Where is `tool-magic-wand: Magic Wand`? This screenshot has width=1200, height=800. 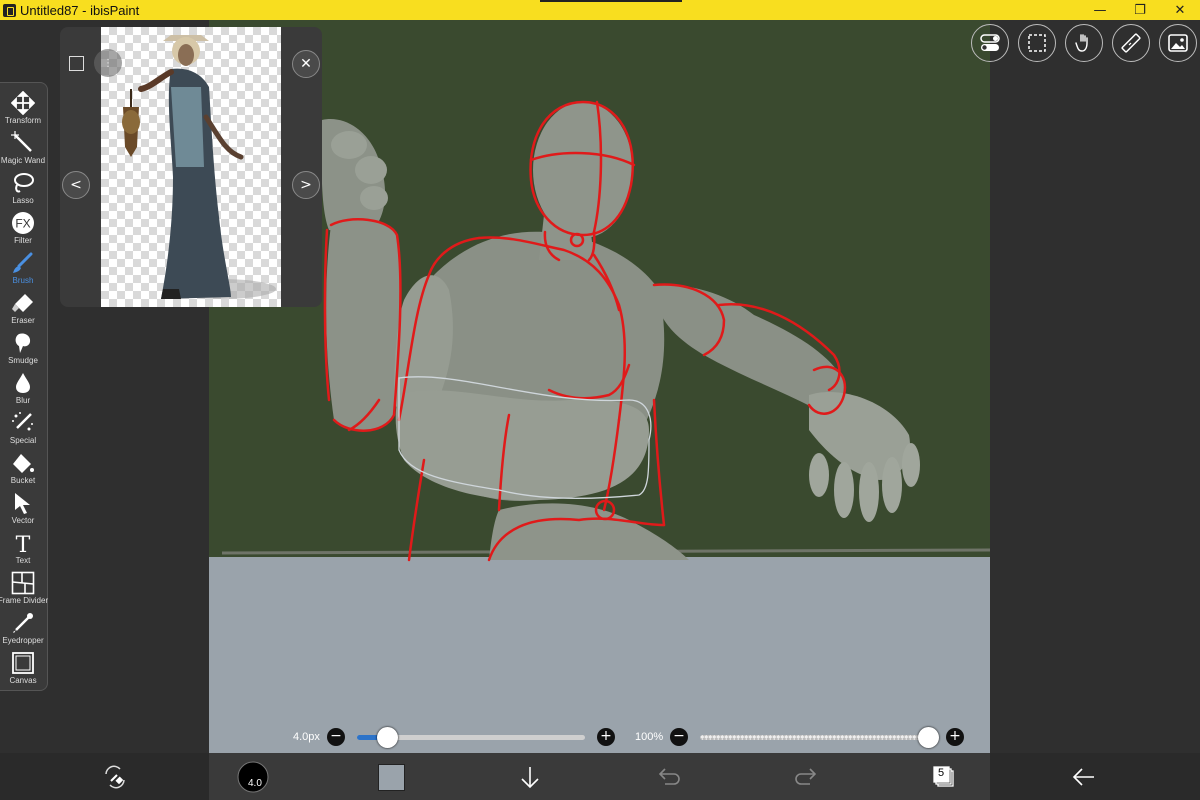 tool-magic-wand: Magic Wand is located at coordinates (23, 147).